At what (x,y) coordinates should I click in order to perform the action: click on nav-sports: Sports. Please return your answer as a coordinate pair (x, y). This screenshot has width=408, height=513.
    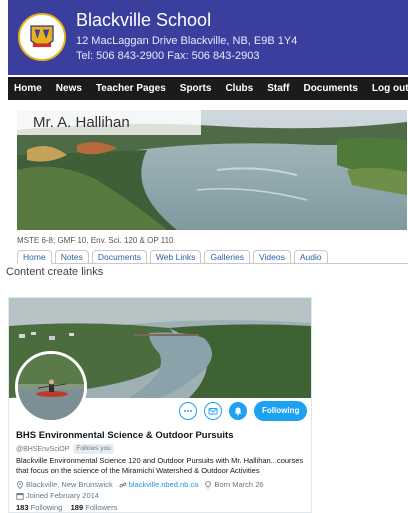
    Looking at the image, I should click on (196, 88).